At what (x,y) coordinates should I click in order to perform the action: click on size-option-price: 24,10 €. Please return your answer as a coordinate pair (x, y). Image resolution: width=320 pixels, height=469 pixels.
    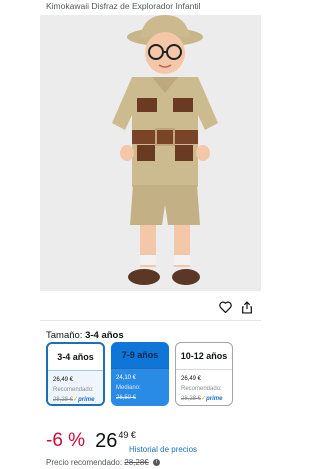
    Looking at the image, I should click on (126, 378).